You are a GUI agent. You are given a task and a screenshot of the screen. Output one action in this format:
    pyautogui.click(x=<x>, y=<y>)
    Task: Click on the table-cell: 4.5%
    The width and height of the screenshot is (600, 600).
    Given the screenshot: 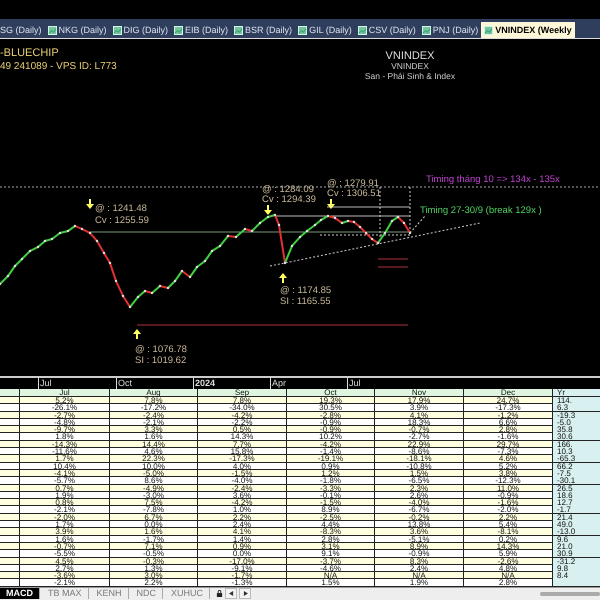 What is the action you would take?
    pyautogui.click(x=64, y=561)
    